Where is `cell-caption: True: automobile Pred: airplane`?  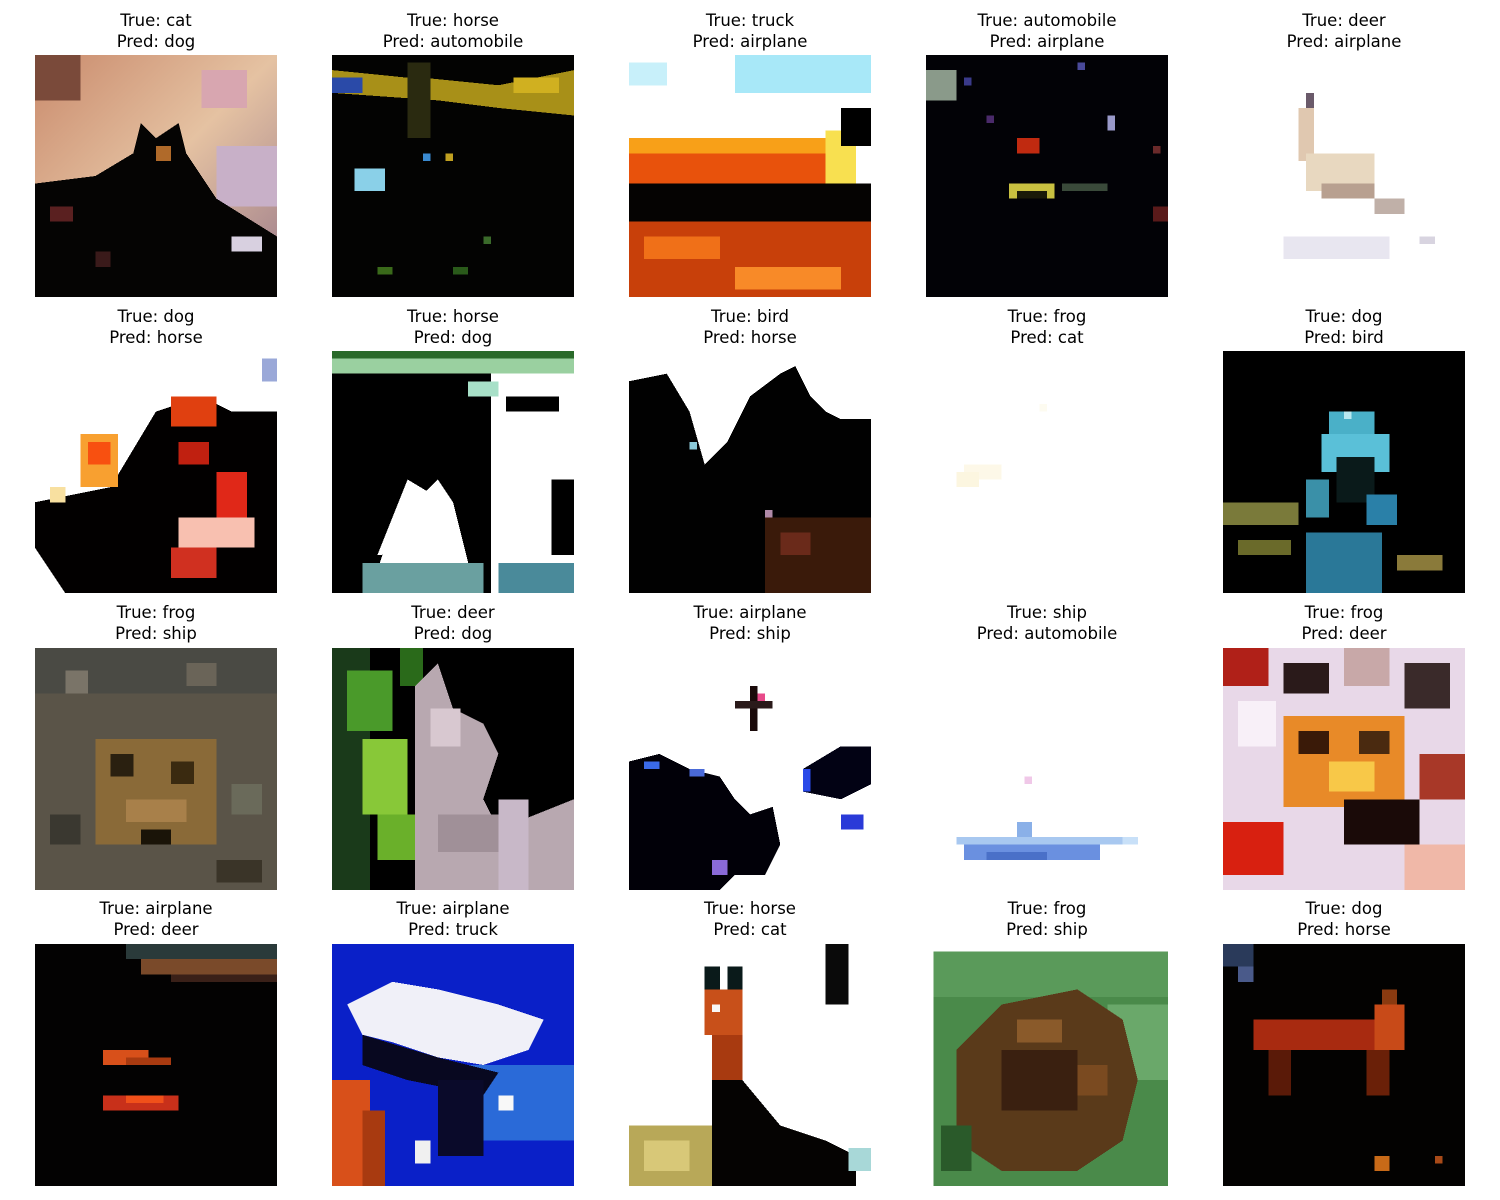
cell-caption: True: automobile Pred: airplane is located at coordinates (1047, 31).